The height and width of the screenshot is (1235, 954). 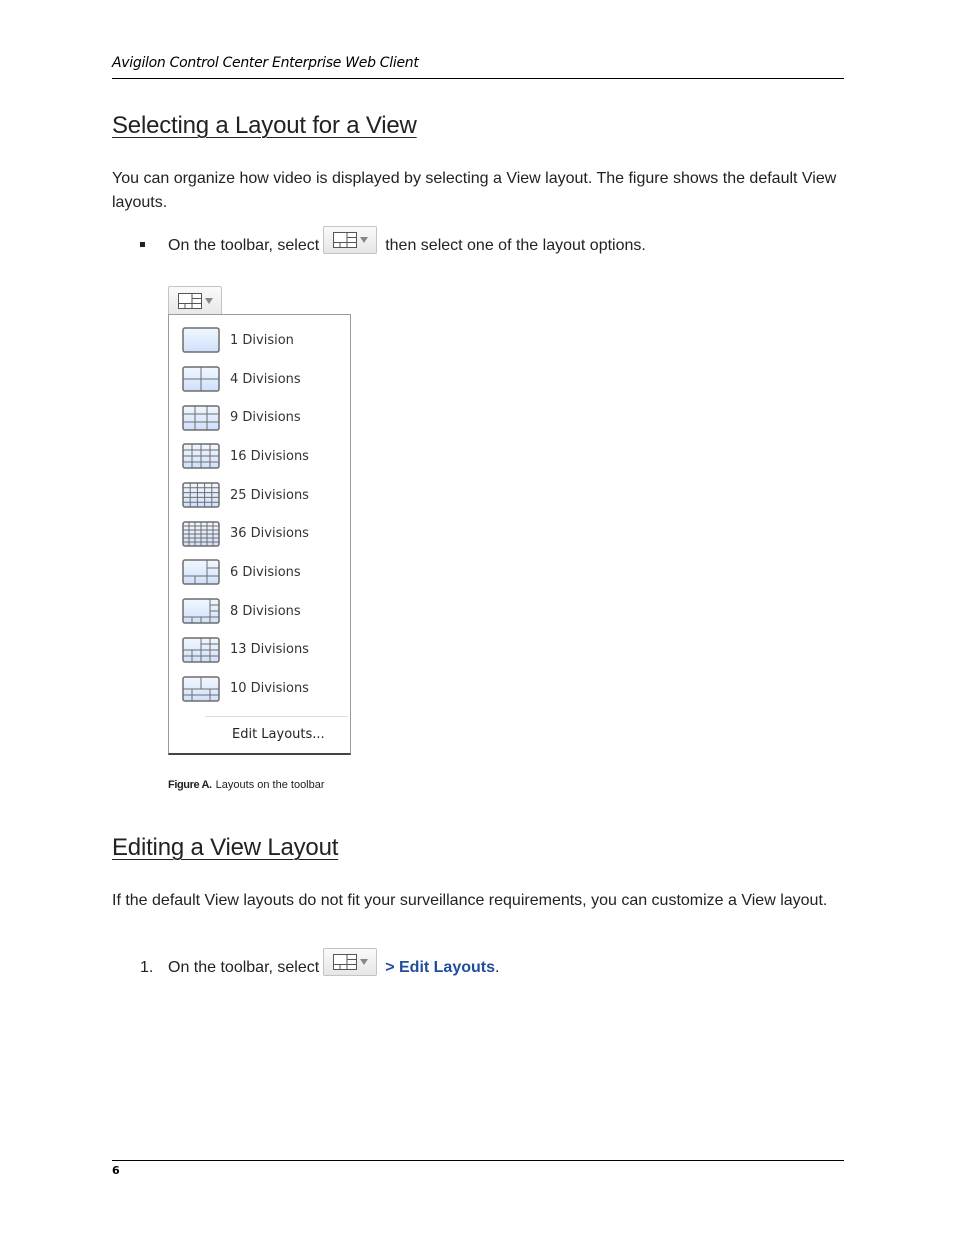 I want to click on layout-menu-item: 1 Division, so click(x=259, y=340).